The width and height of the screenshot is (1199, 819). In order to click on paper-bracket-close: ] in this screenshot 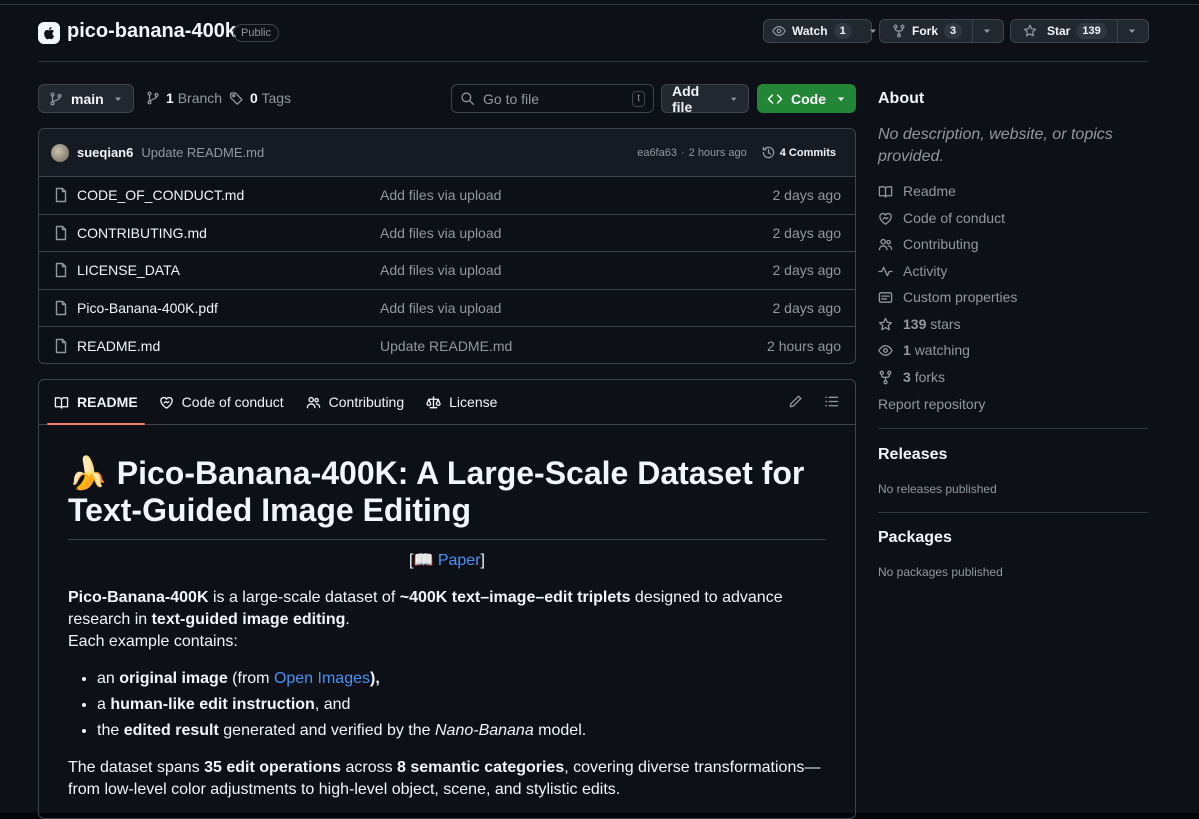, I will do `click(482, 560)`.